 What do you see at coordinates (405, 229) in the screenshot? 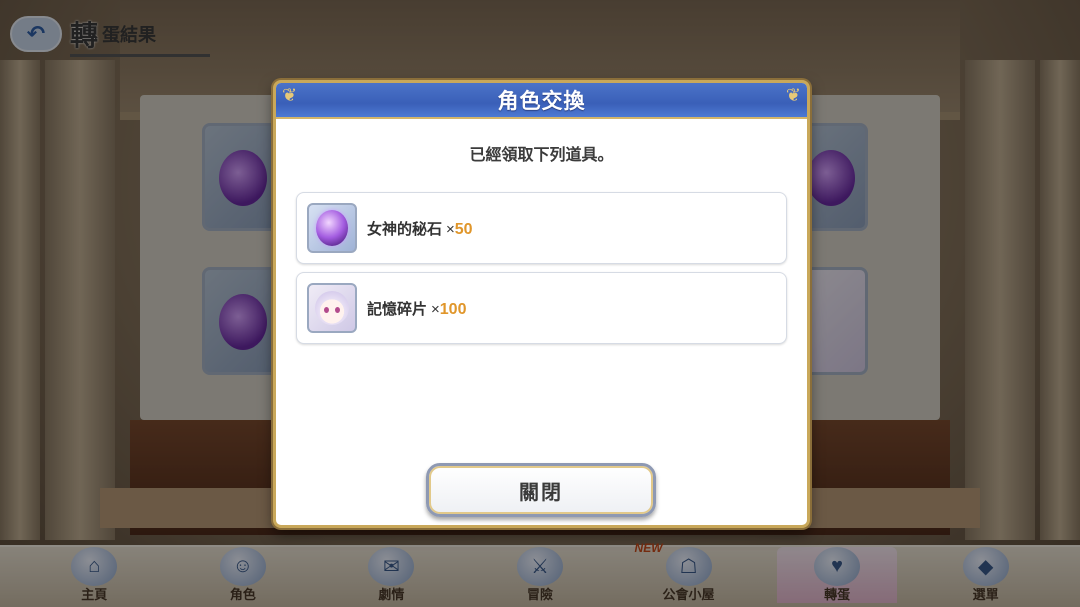
I see `reward-item-name: 女神的秘石` at bounding box center [405, 229].